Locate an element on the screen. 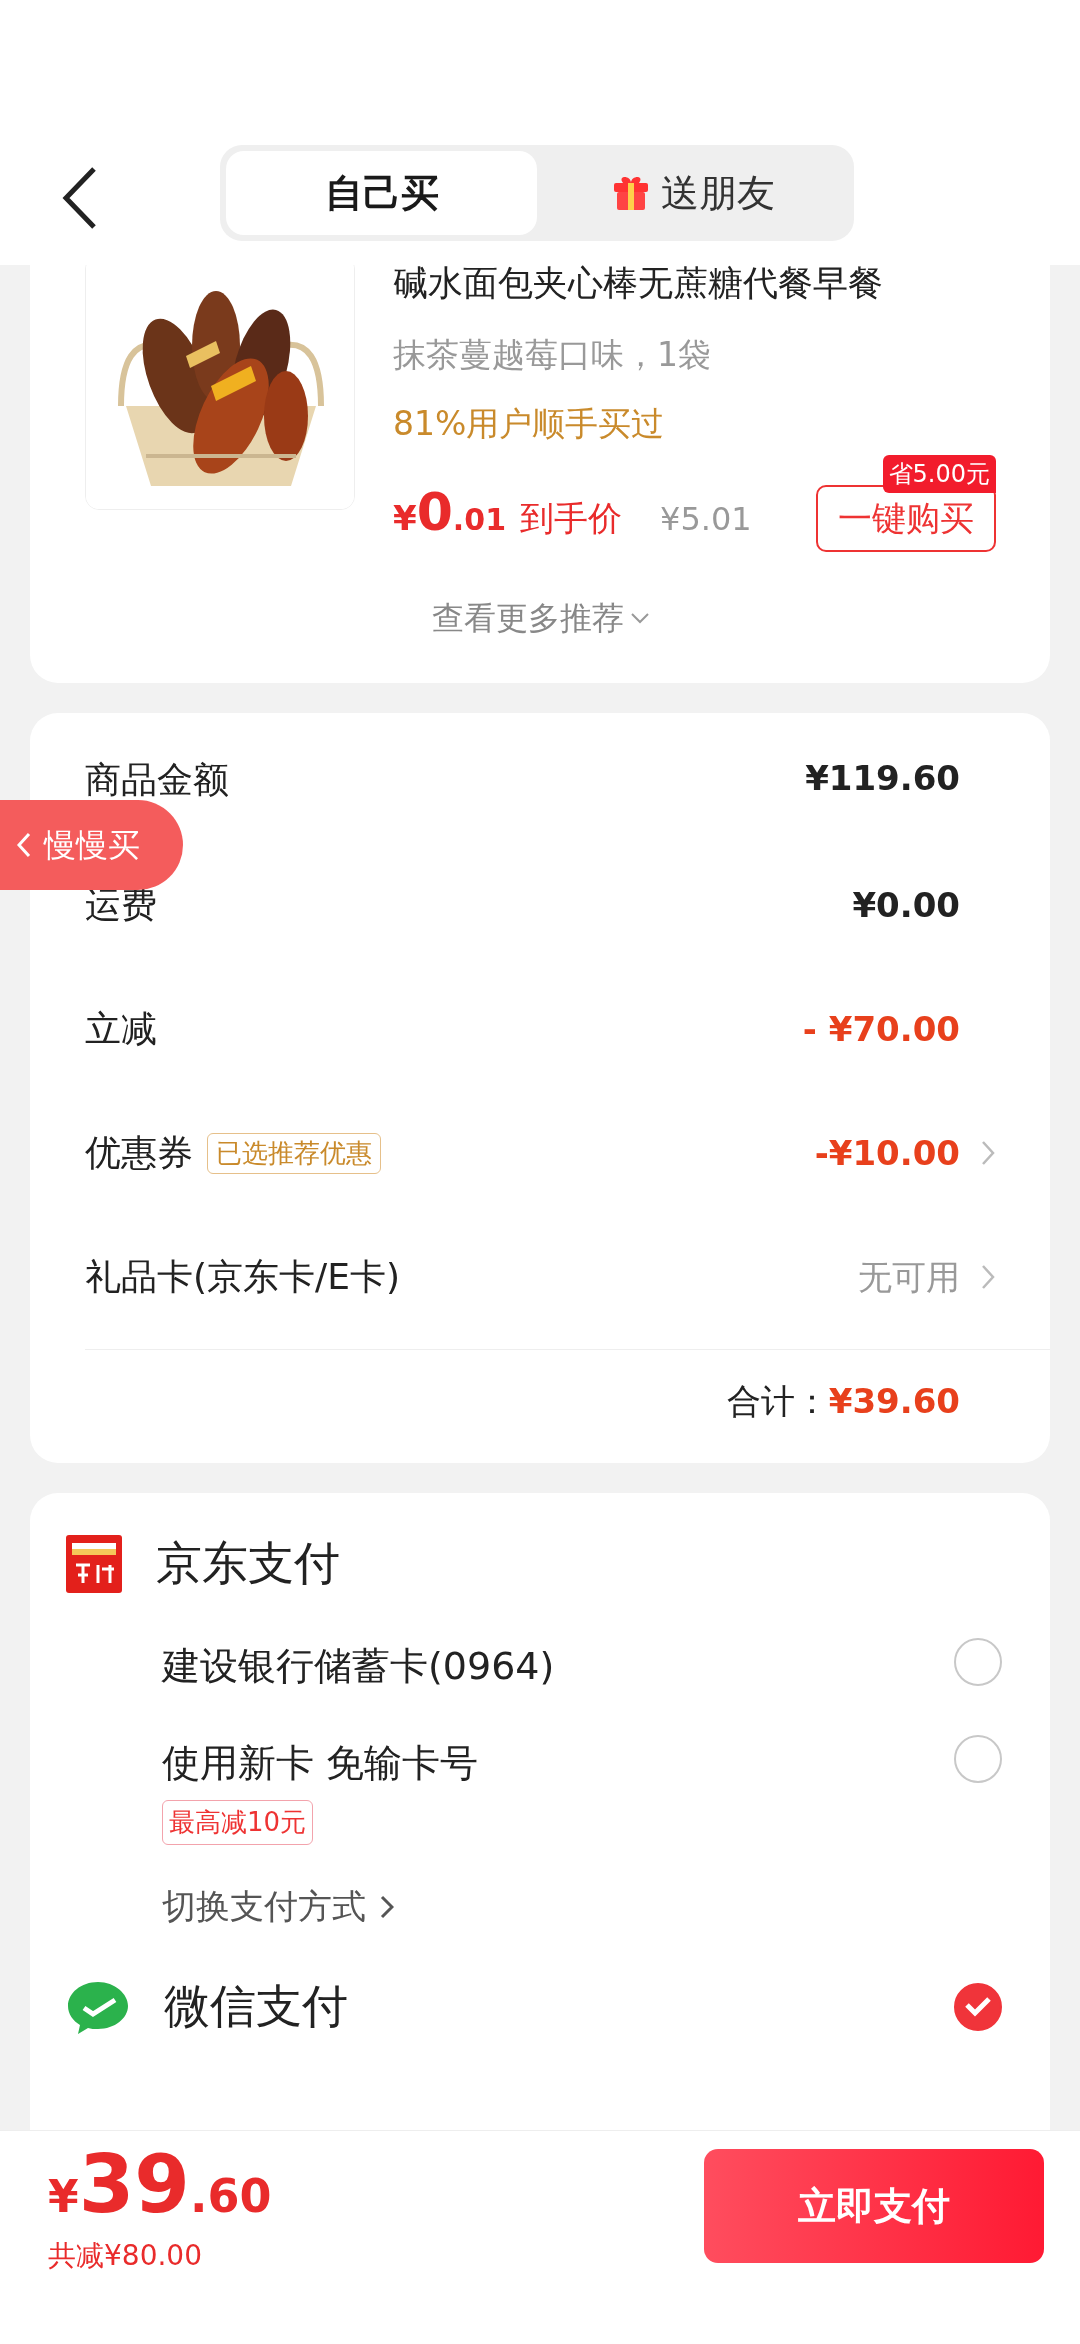 The image size is (1080, 2344). row-value: - ¥70.00 is located at coordinates (881, 1029).